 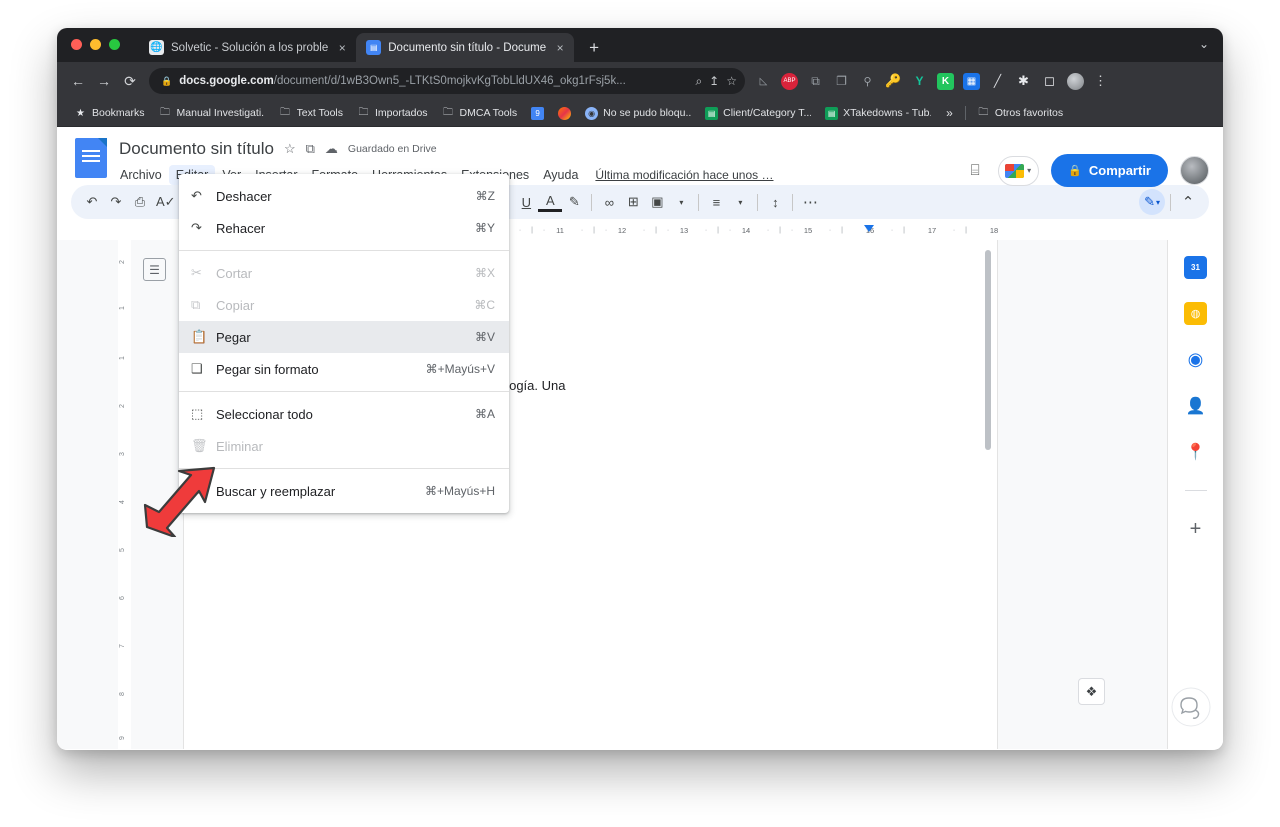 I want to click on move-to-folder-icon: ⧉, so click(x=310, y=149).